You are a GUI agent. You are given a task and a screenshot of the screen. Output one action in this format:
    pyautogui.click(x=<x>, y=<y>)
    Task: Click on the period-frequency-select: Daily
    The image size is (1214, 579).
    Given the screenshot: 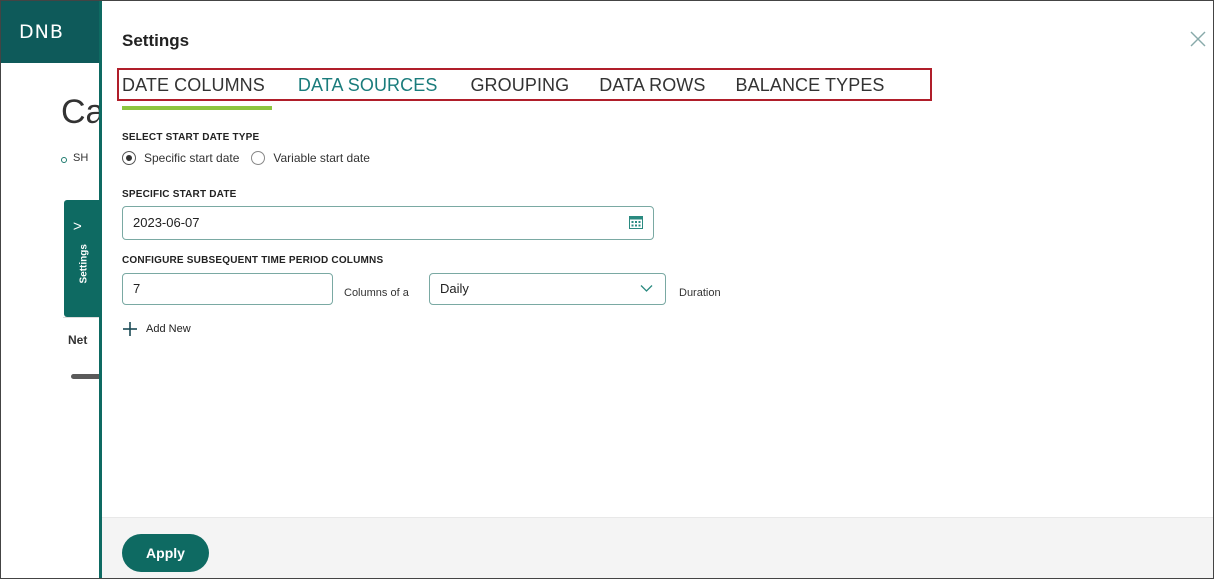 What is the action you would take?
    pyautogui.click(x=547, y=289)
    